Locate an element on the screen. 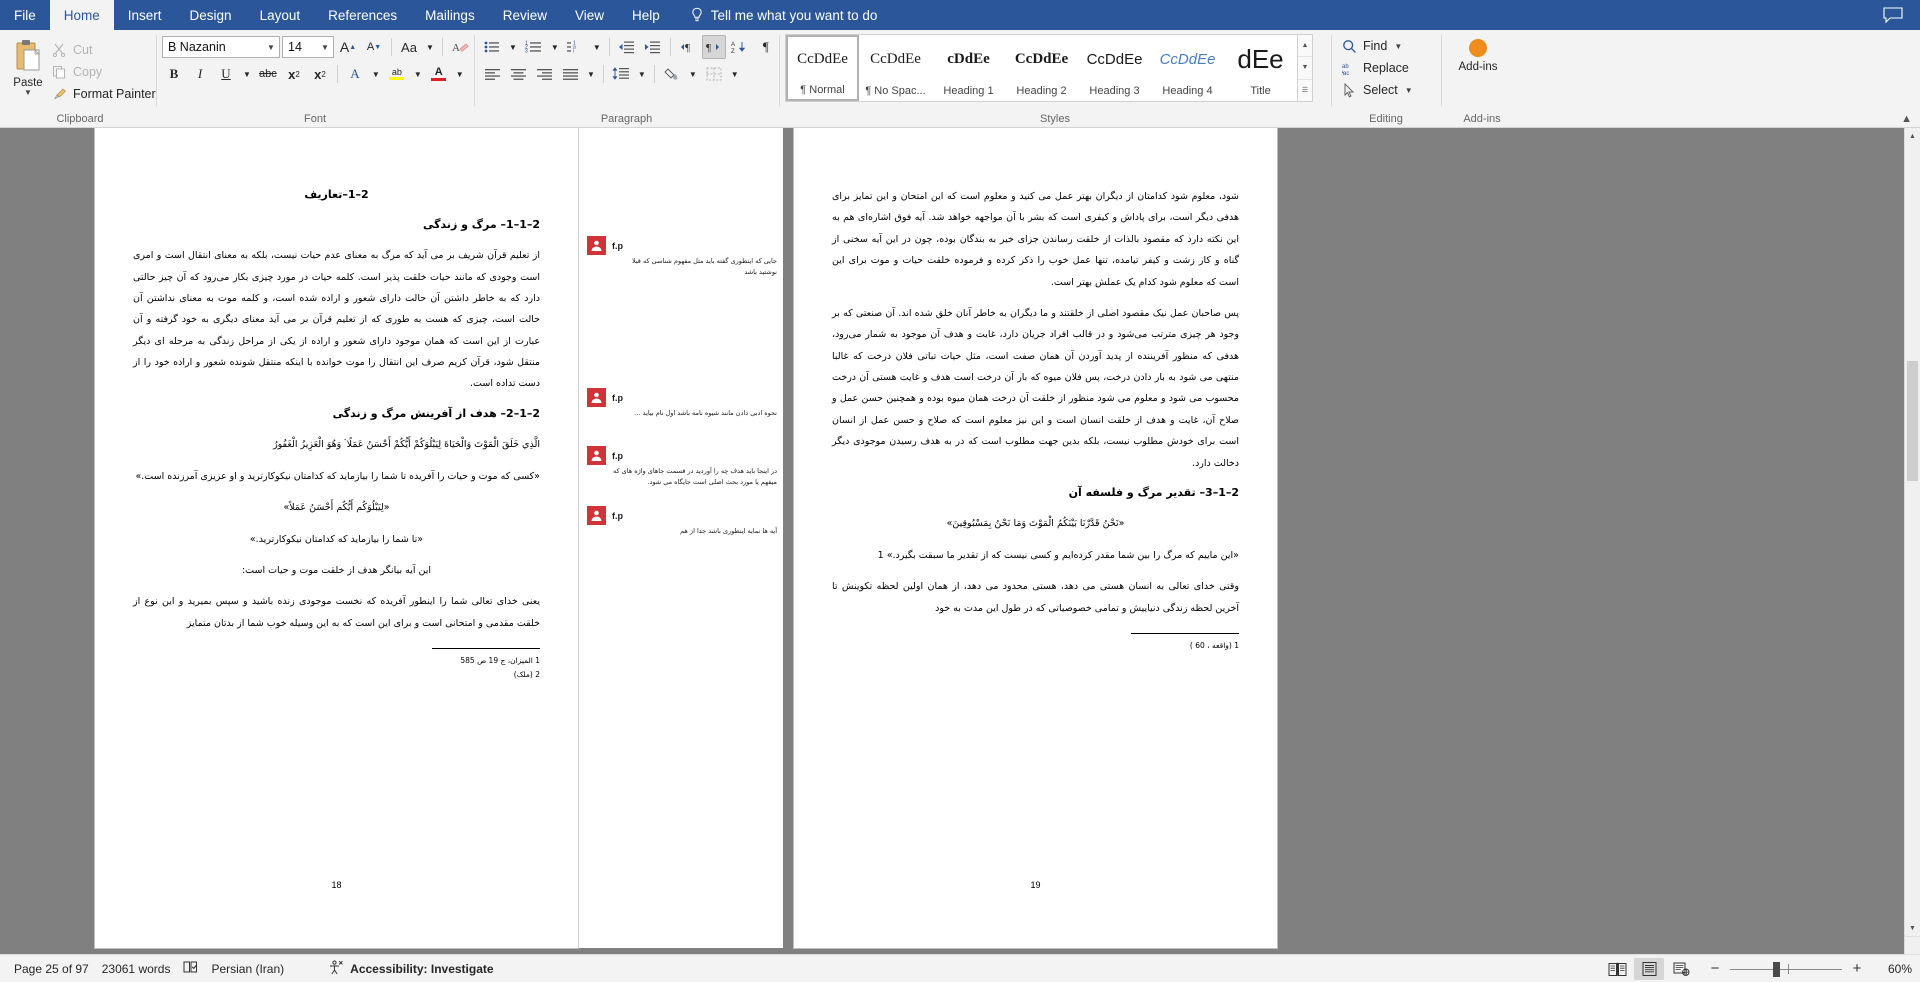 The image size is (1920, 982). replace-button: ab ac Replace is located at coordinates (1376, 68).